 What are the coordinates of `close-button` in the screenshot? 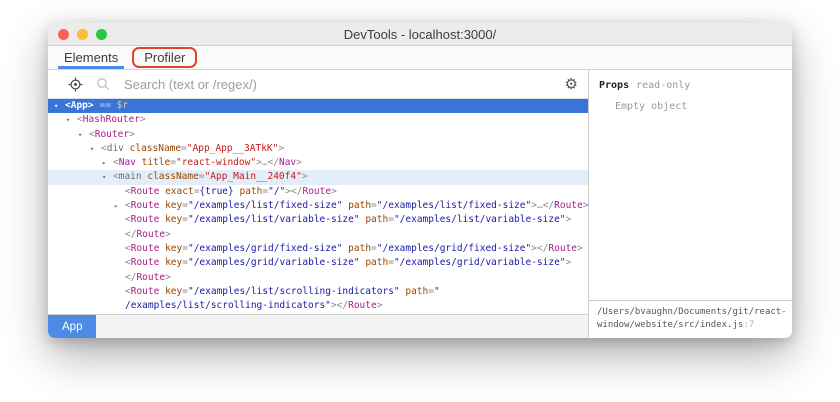 It's located at (63, 34).